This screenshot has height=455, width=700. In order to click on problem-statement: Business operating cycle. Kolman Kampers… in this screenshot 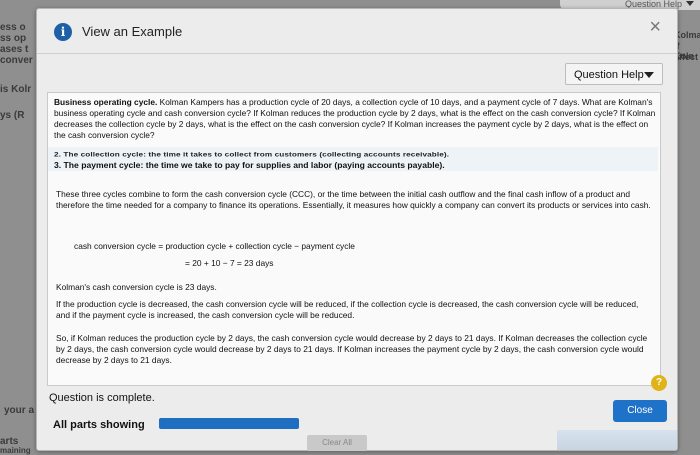, I will do `click(355, 119)`.